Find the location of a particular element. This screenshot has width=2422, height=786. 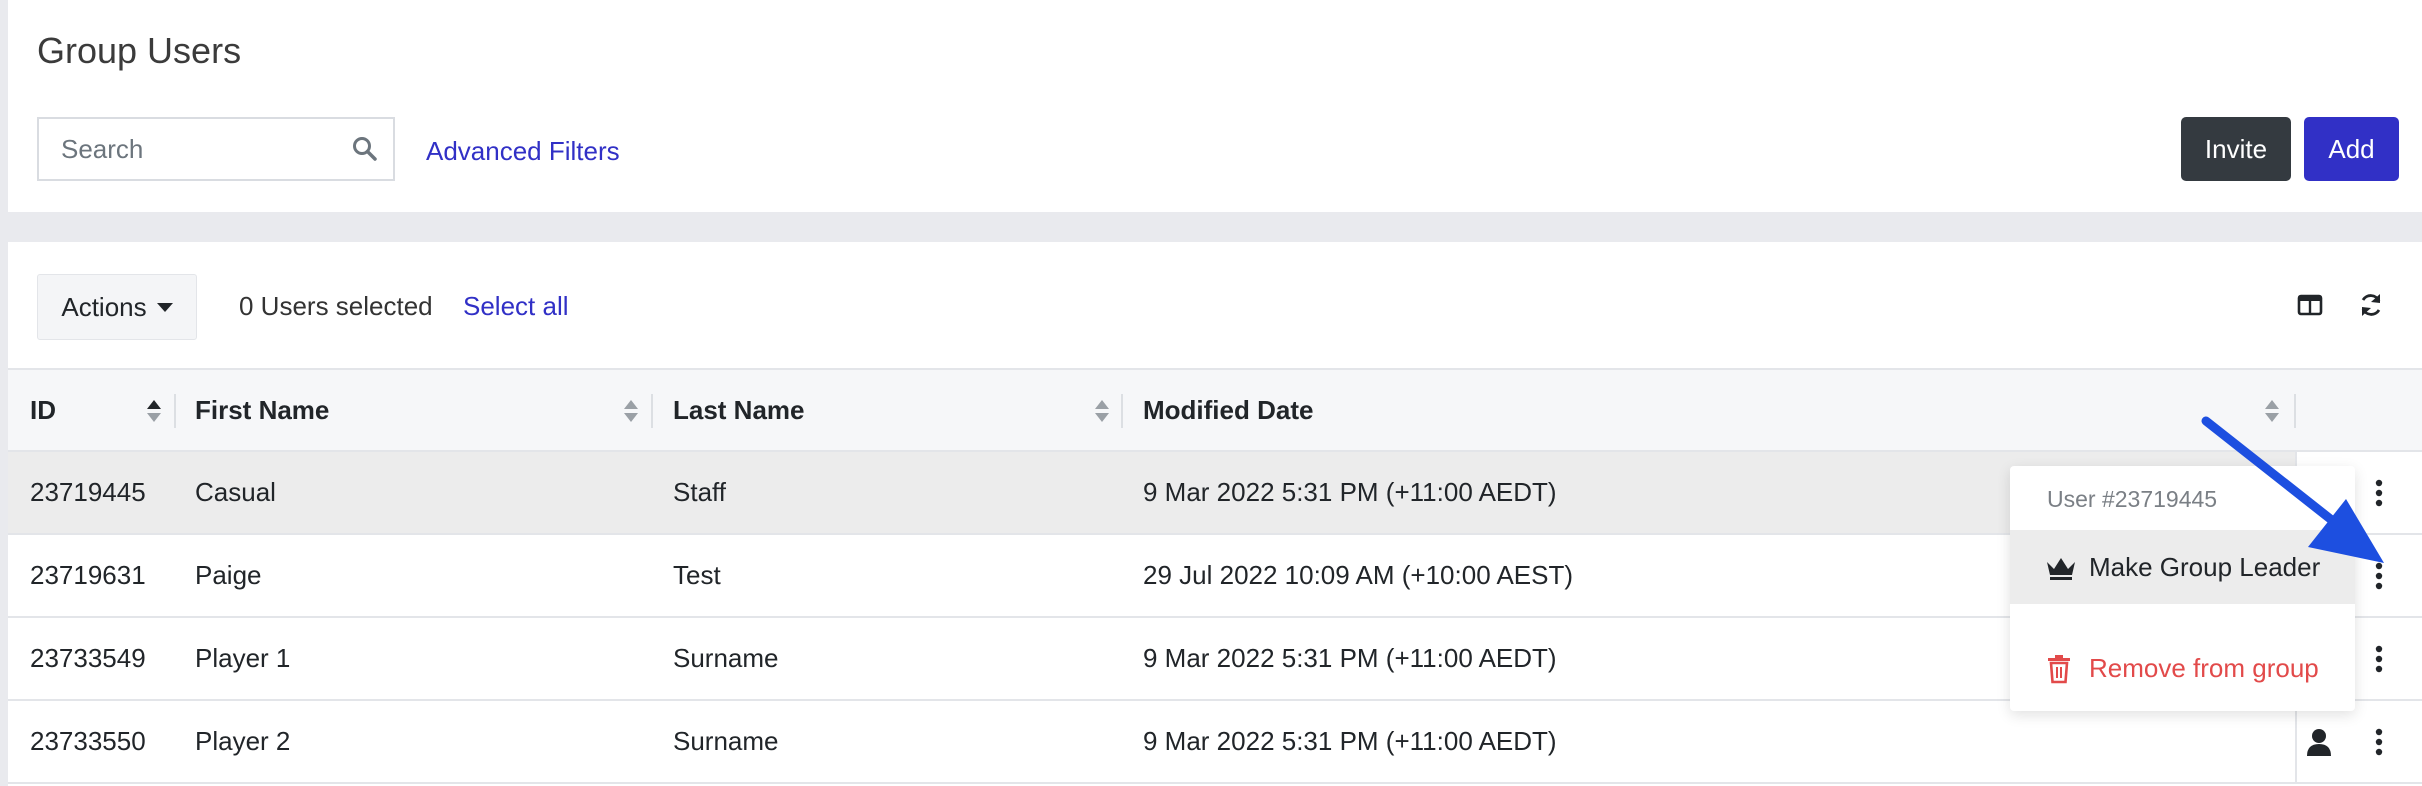

sort-ascending-icon is located at coordinates (154, 411).